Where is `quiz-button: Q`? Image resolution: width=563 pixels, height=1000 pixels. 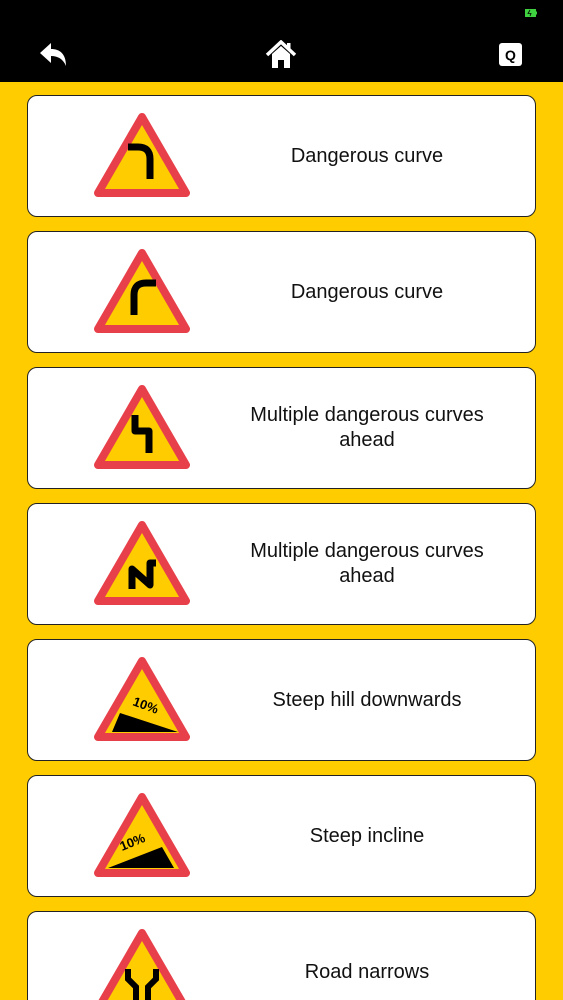 quiz-button: Q is located at coordinates (510, 54).